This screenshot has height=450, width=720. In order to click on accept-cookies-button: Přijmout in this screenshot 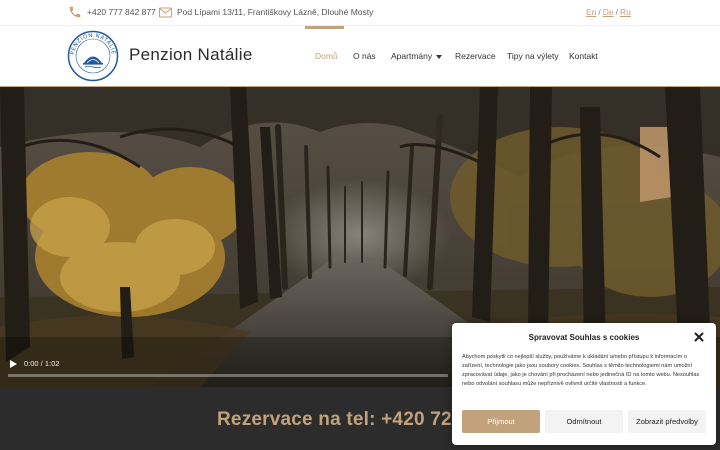, I will do `click(501, 421)`.